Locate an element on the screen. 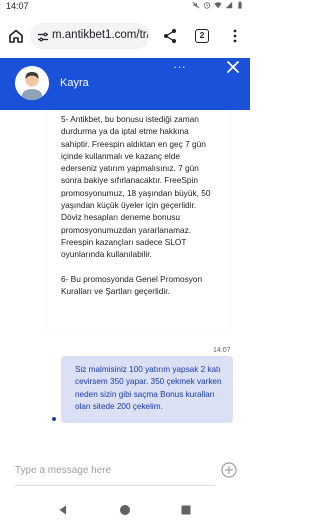 The width and height of the screenshot is (320, 528). url-text: m.antikbet1.com/tr/ is located at coordinates (100, 35).